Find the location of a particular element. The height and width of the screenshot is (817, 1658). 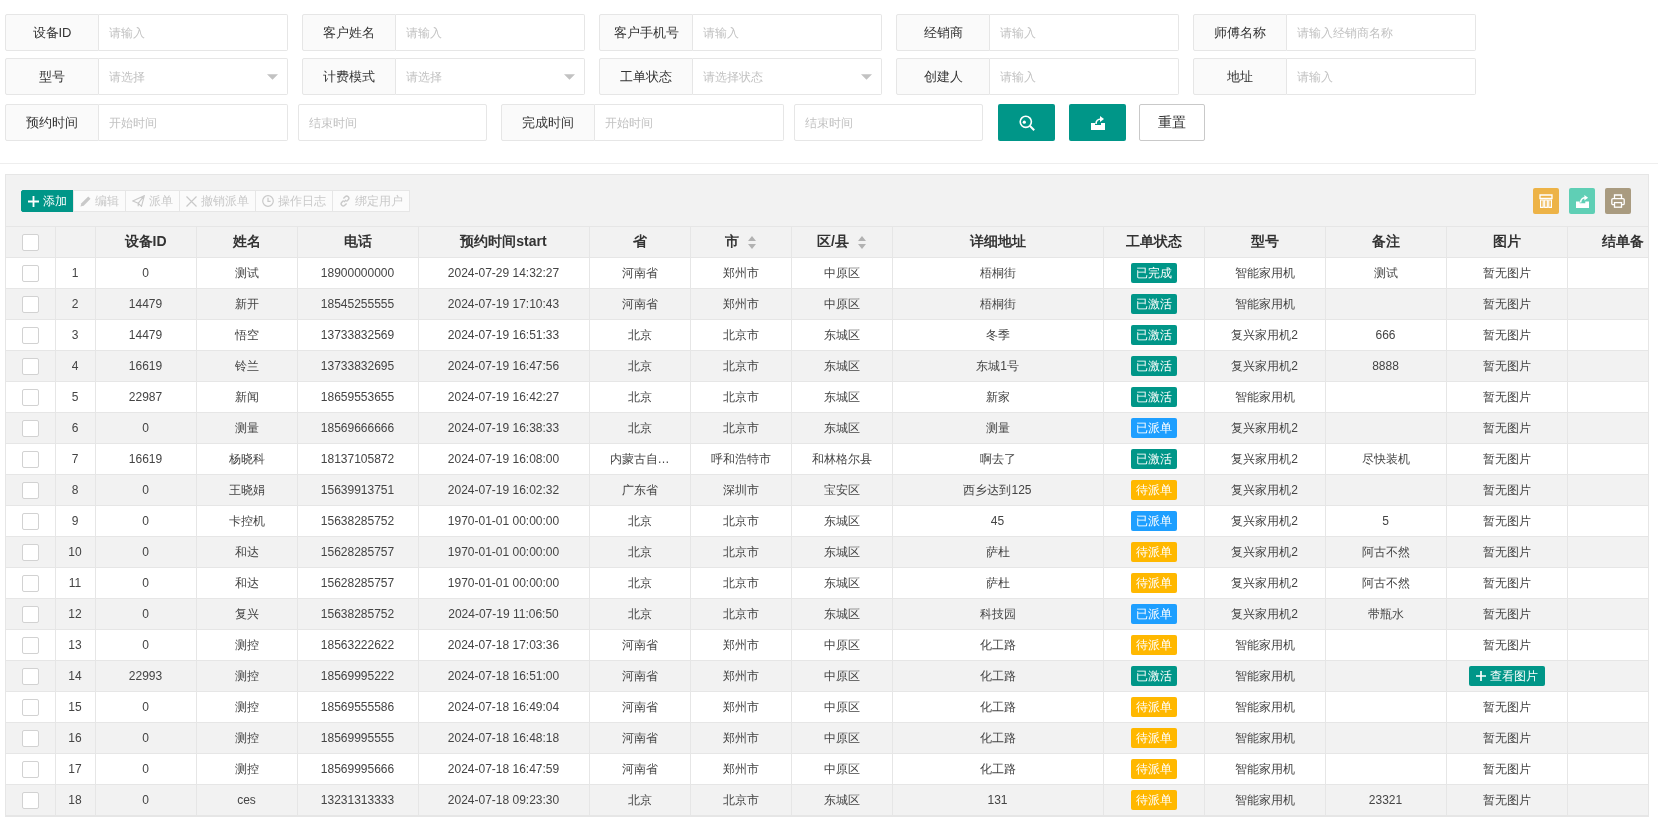

table-cell: 14479 is located at coordinates (145, 304).